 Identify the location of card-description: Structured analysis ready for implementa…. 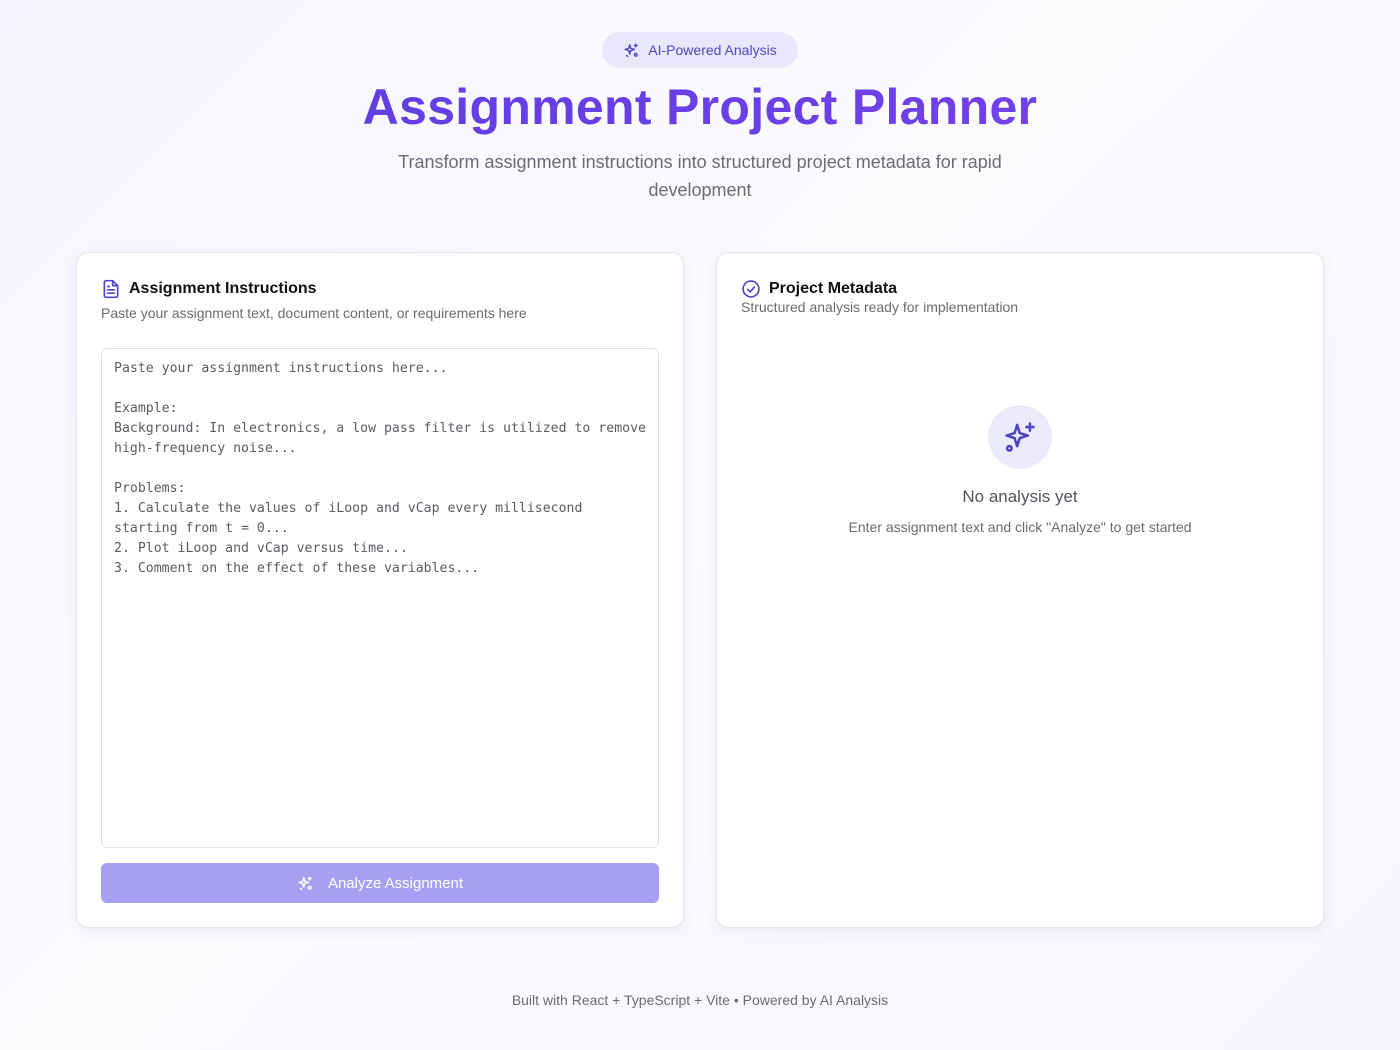
(880, 307).